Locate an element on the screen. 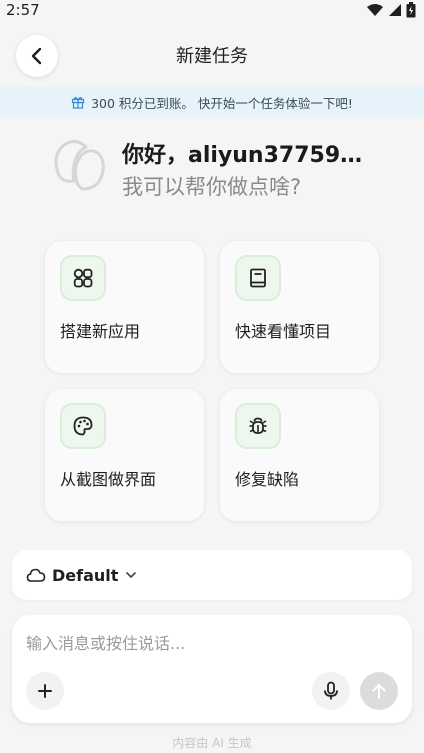 Image resolution: width=424 pixels, height=753 pixels. back-button is located at coordinates (37, 56).